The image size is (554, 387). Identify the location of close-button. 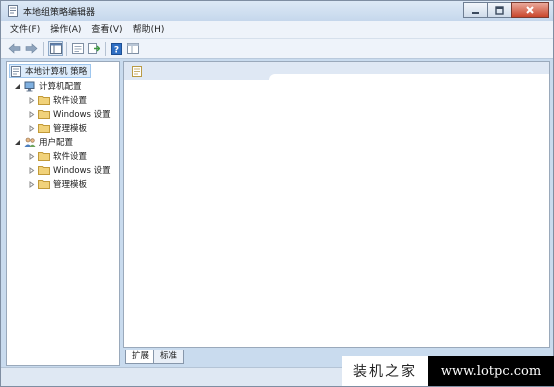
(530, 10).